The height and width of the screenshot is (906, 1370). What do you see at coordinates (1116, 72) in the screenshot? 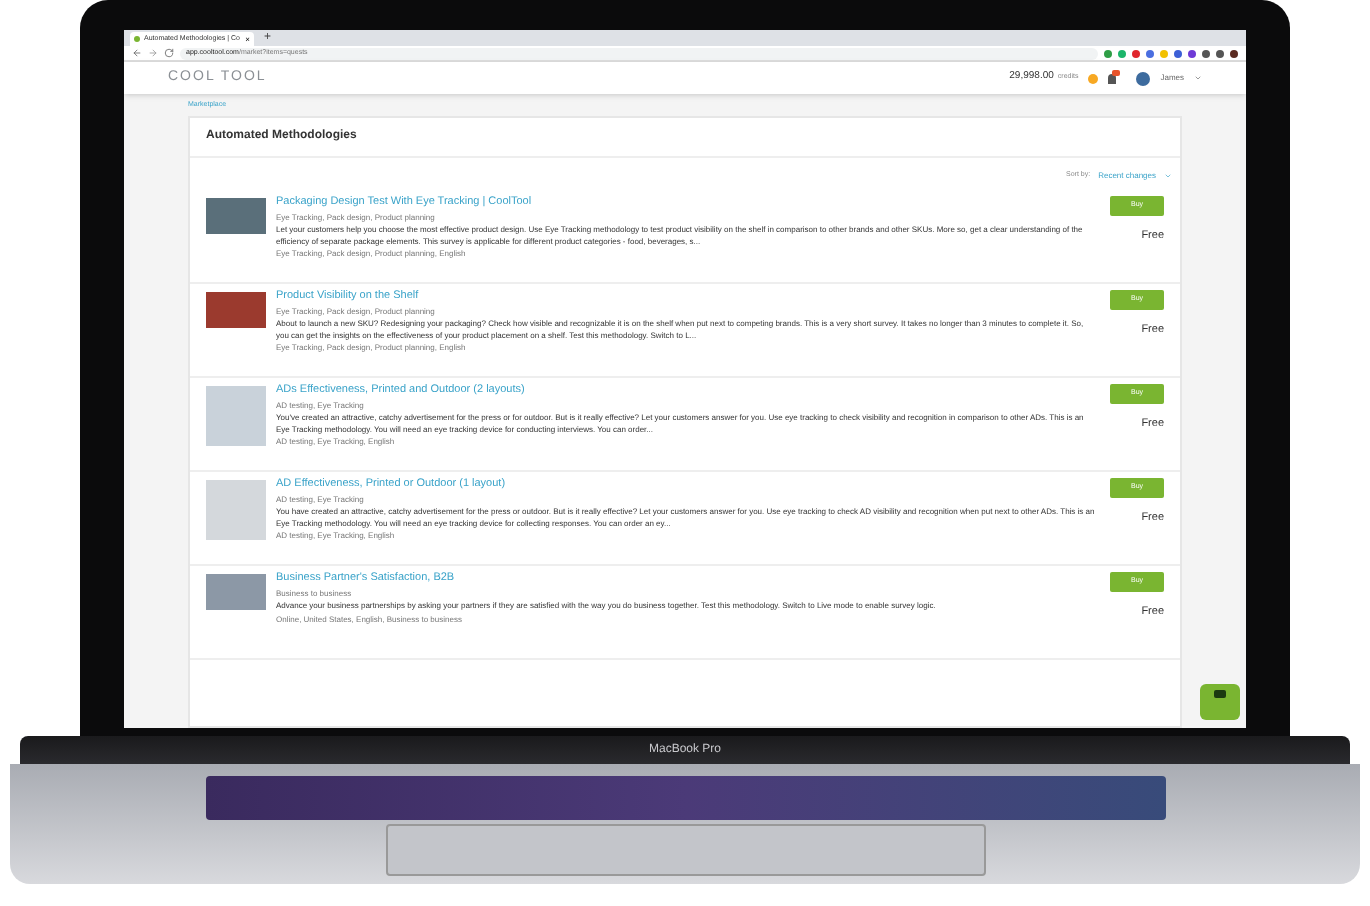
I see `notification-badge` at bounding box center [1116, 72].